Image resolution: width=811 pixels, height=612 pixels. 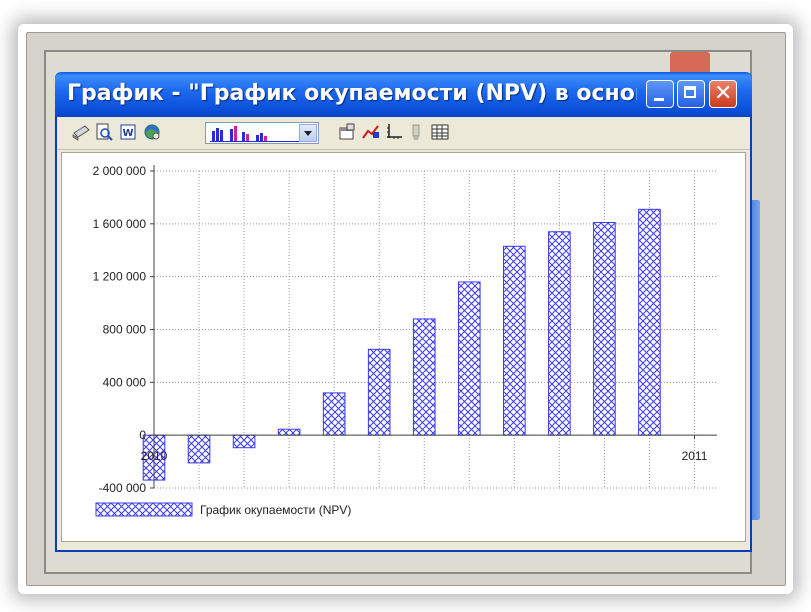 What do you see at coordinates (120, 277) in the screenshot?
I see `y-tick-label: 1 200 000` at bounding box center [120, 277].